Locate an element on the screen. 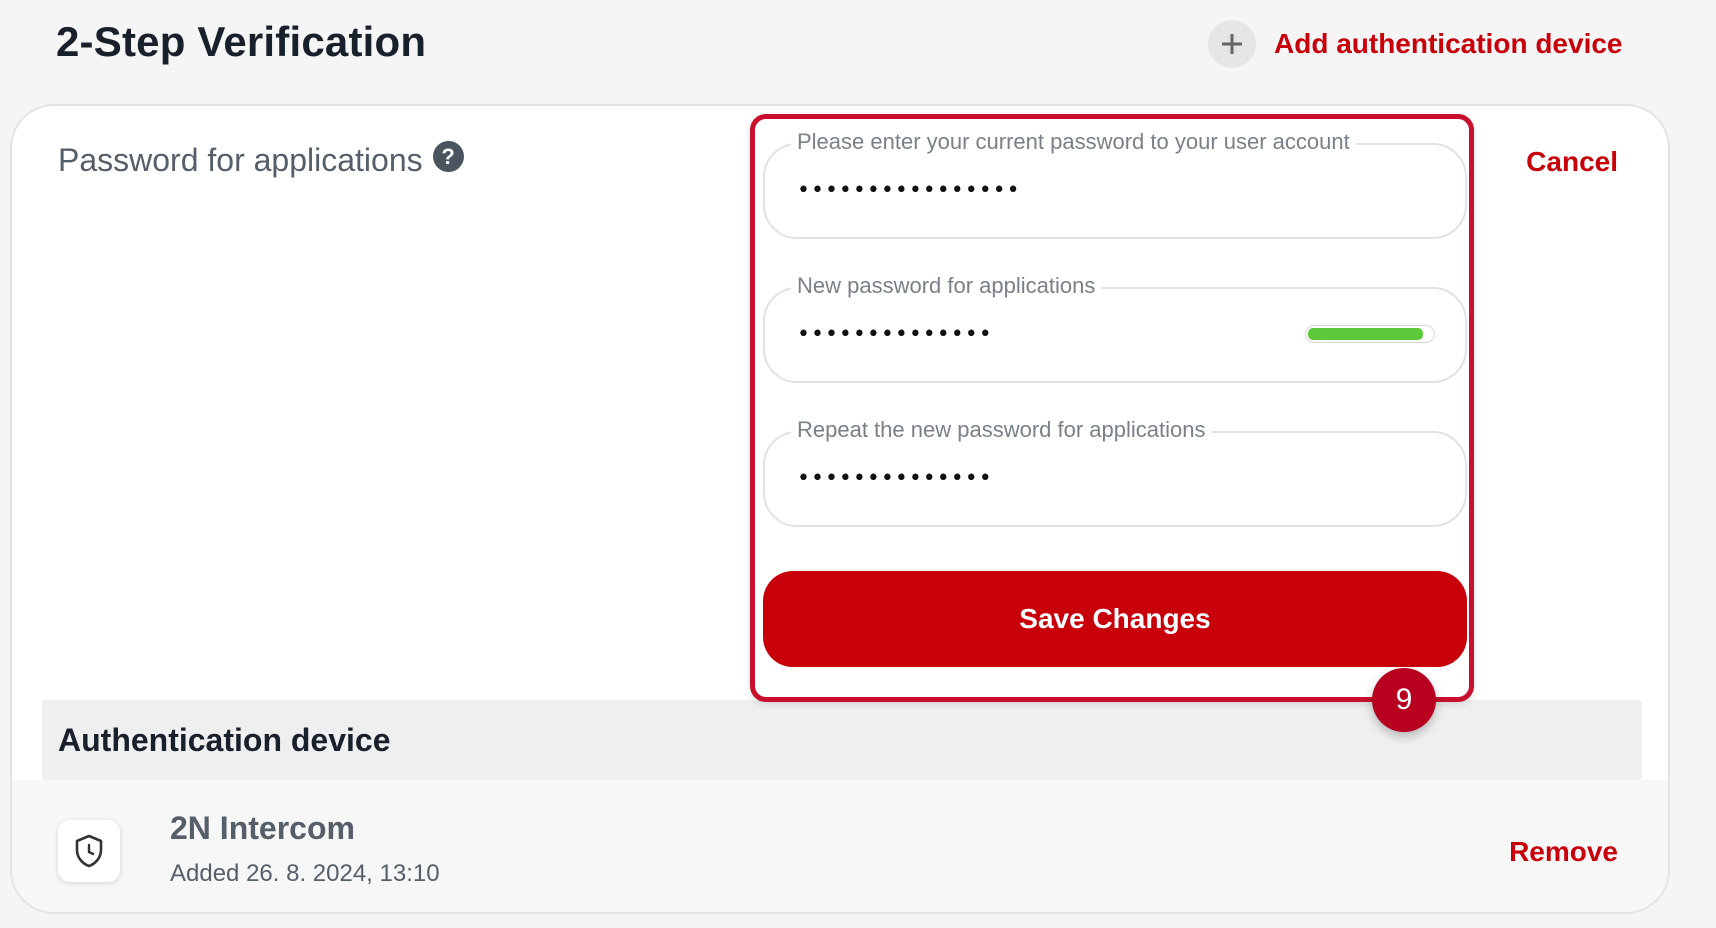  step-number-badge: 9 is located at coordinates (1404, 700).